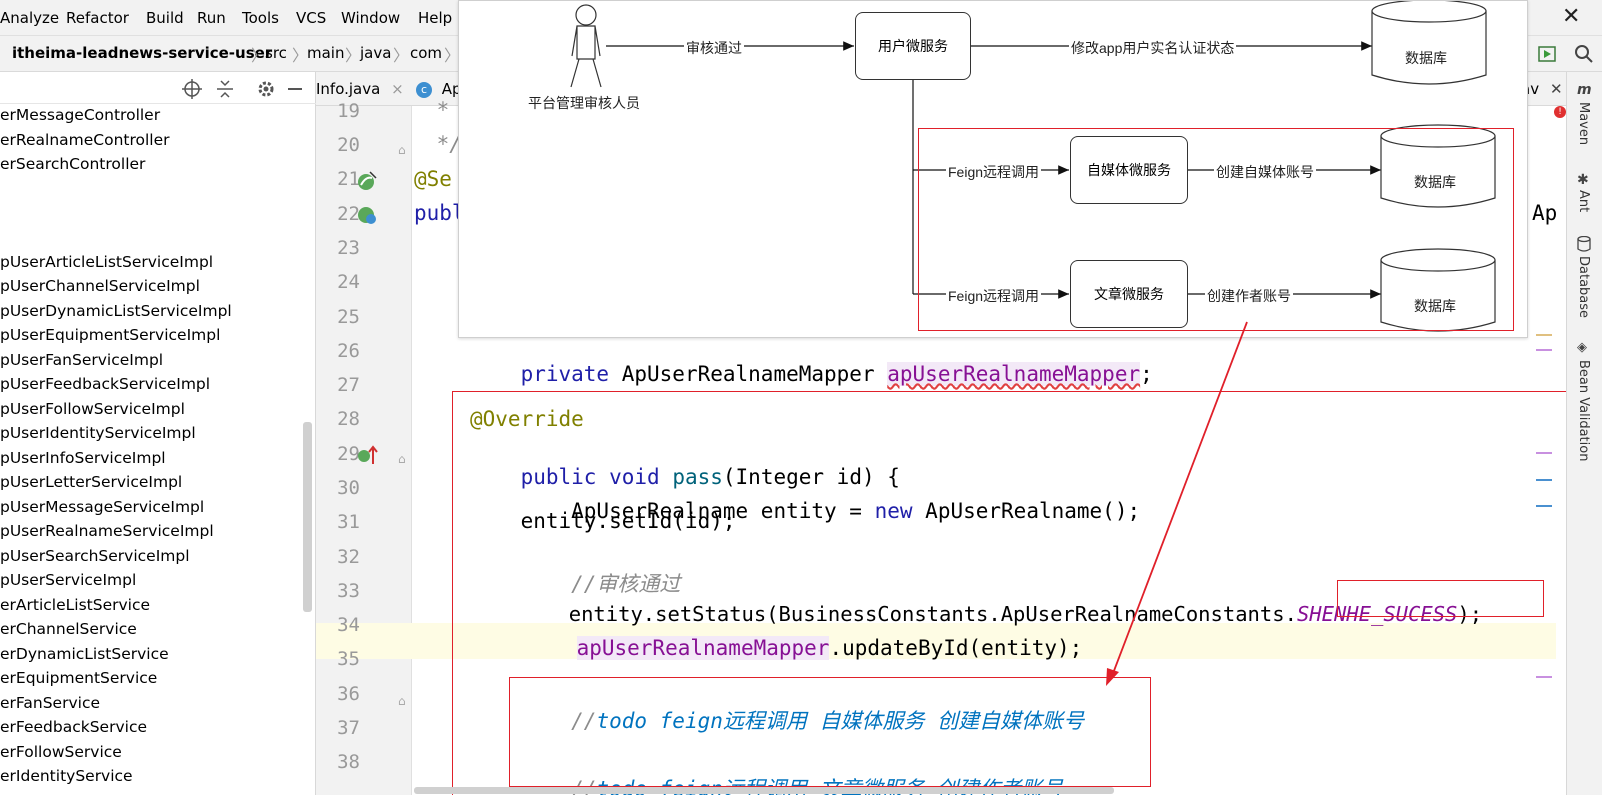 The height and width of the screenshot is (795, 1602). Describe the element at coordinates (1556, 89) in the screenshot. I see `tab-close-icon: ✕` at that location.